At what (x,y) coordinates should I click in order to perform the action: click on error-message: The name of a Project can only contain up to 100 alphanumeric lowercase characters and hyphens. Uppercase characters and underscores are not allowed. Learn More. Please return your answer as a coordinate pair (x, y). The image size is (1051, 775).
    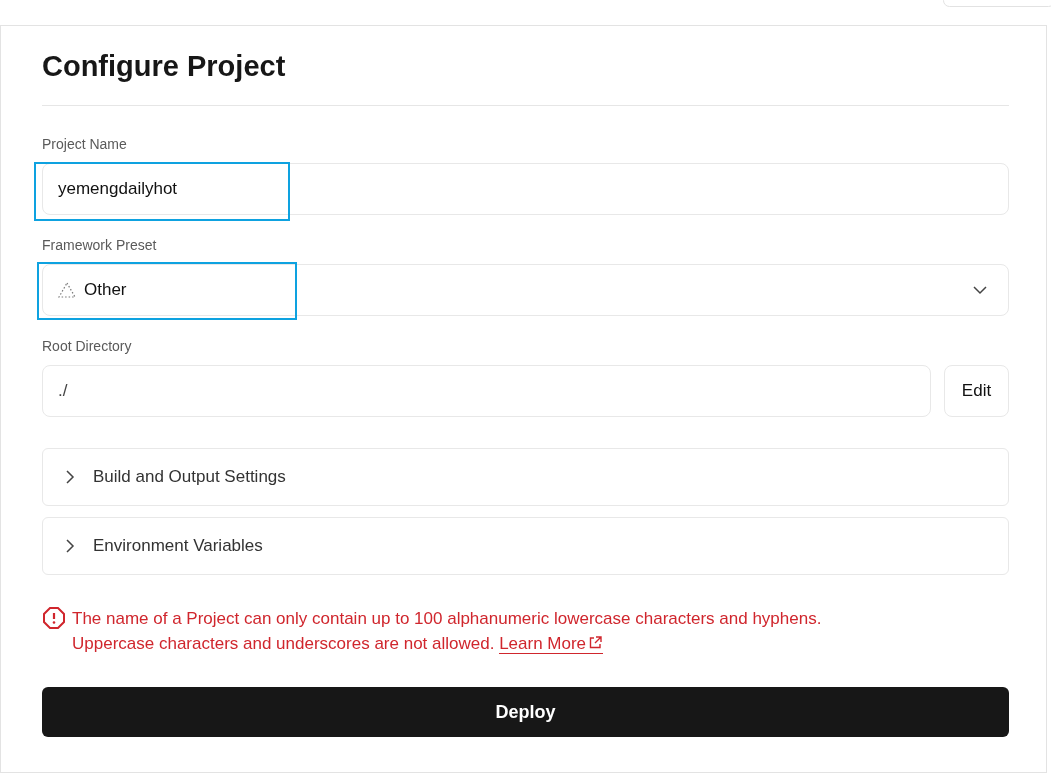
    Looking at the image, I should click on (447, 632).